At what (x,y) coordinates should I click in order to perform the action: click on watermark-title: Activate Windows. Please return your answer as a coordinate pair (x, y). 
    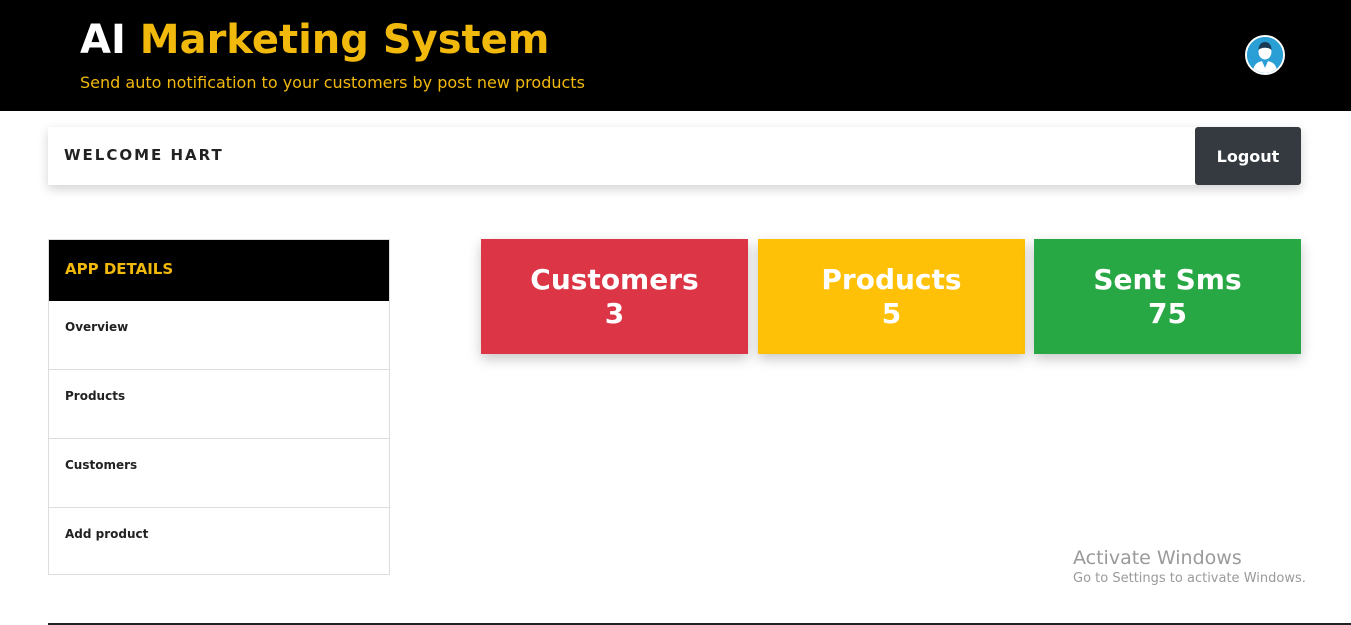
    Looking at the image, I should click on (1157, 558).